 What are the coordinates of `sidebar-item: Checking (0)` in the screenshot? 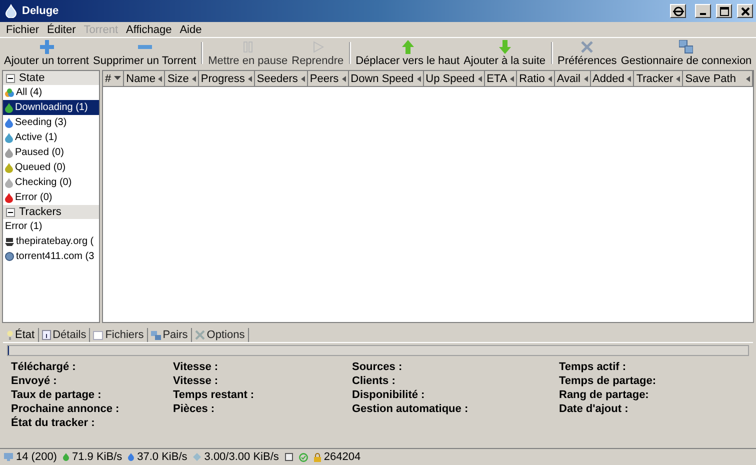 It's located at (51, 182).